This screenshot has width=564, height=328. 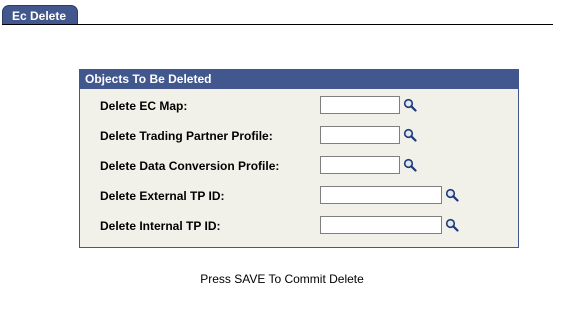 I want to click on delete-ec-map-lookup-icon, so click(x=410, y=105).